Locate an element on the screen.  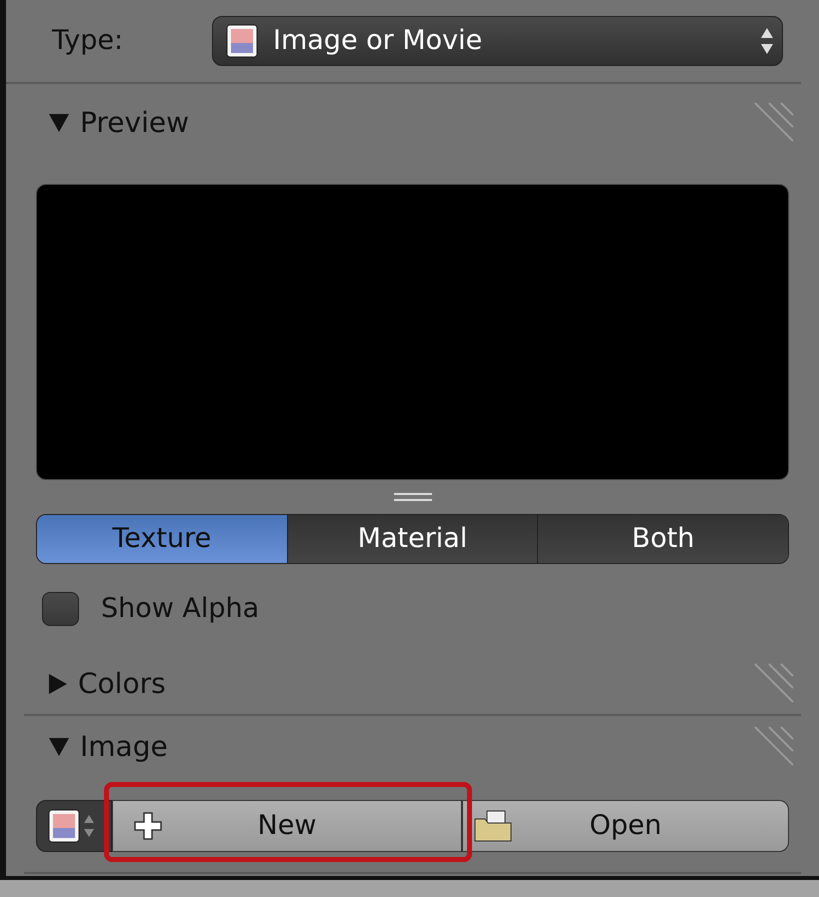
plus-icon is located at coordinates (148, 826).